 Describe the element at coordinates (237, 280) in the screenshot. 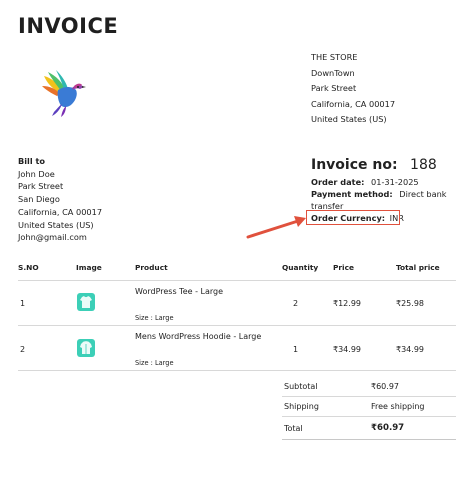

I see `header-divider` at that location.